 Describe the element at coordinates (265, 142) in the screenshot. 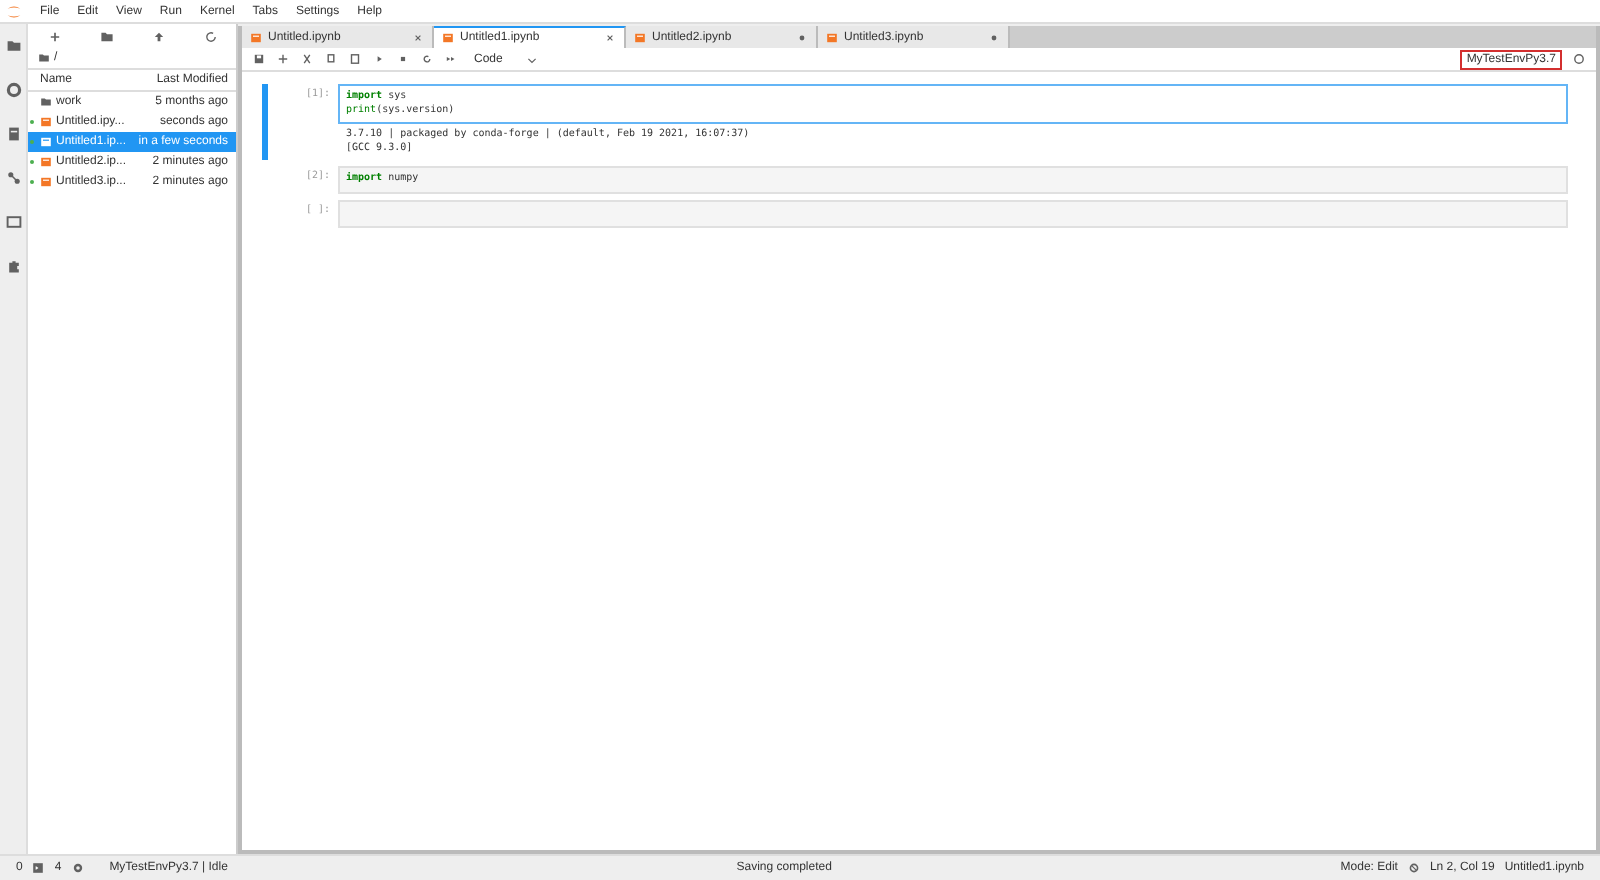

I see `active-output-marker` at that location.